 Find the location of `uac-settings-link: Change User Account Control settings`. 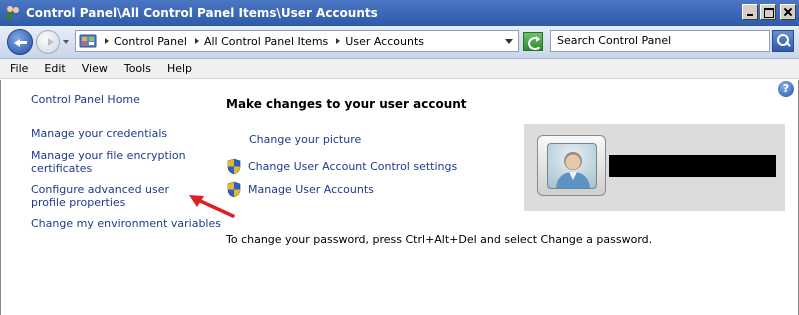

uac-settings-link: Change User Account Control settings is located at coordinates (341, 166).